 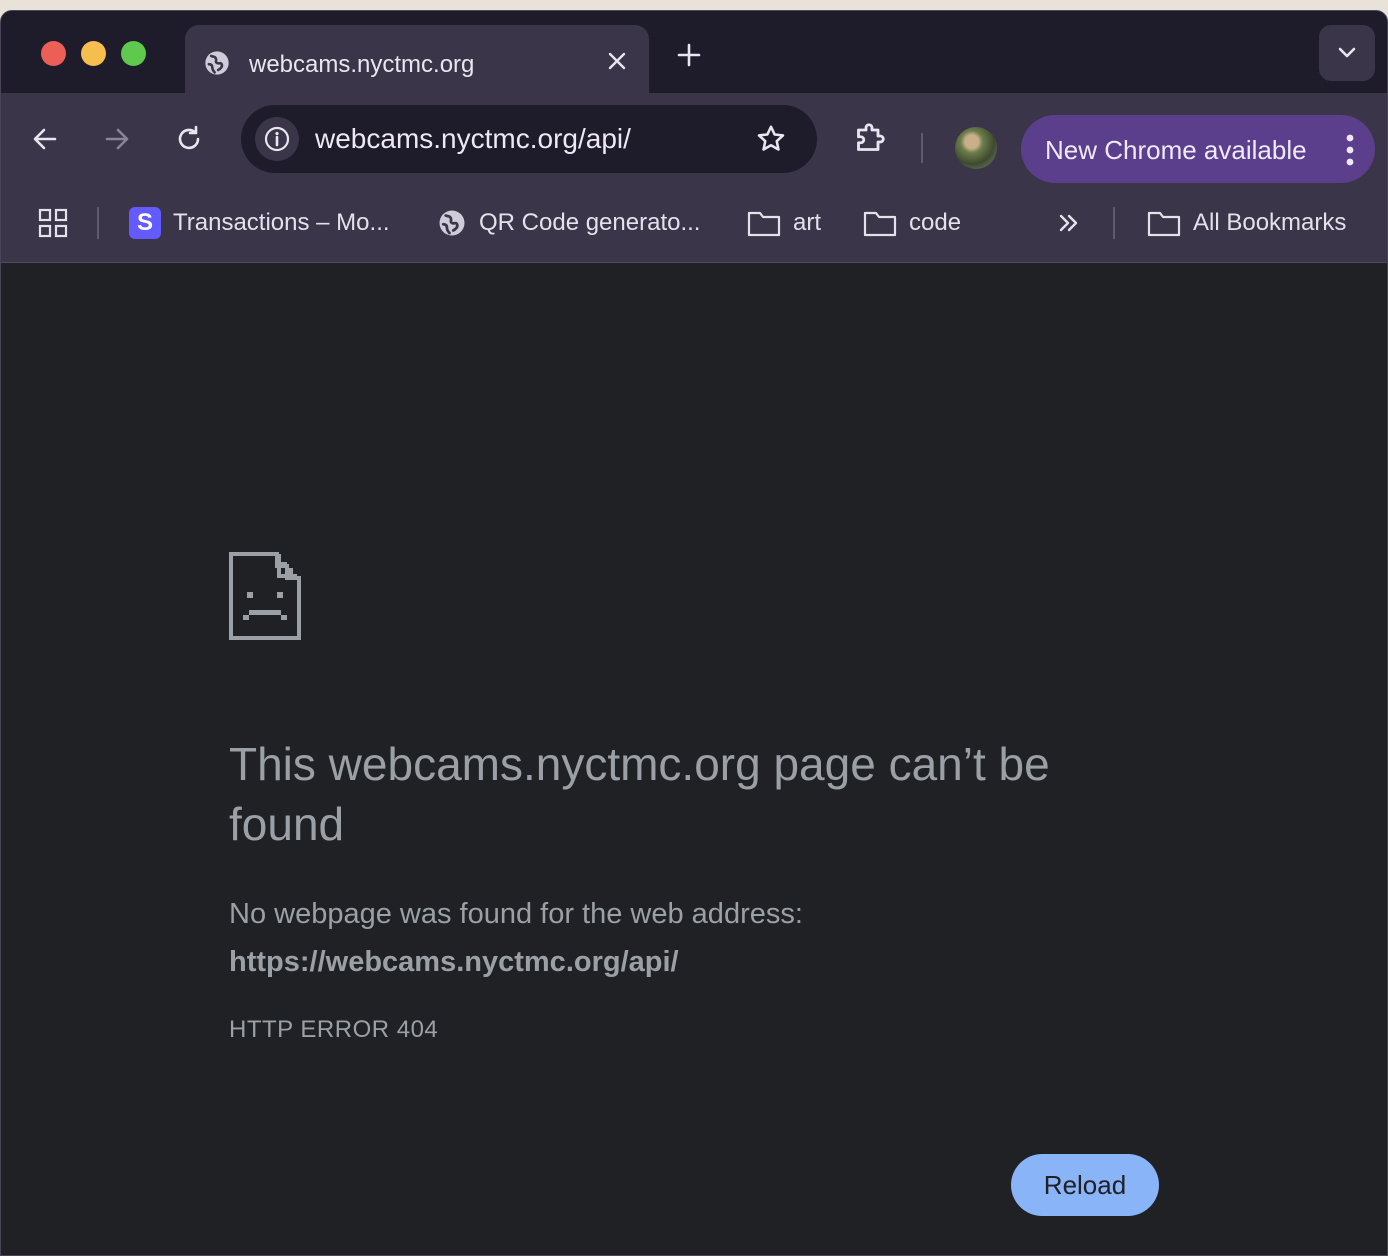 I want to click on address-bar: webcams.nyctmc.org/api/, so click(x=529, y=139).